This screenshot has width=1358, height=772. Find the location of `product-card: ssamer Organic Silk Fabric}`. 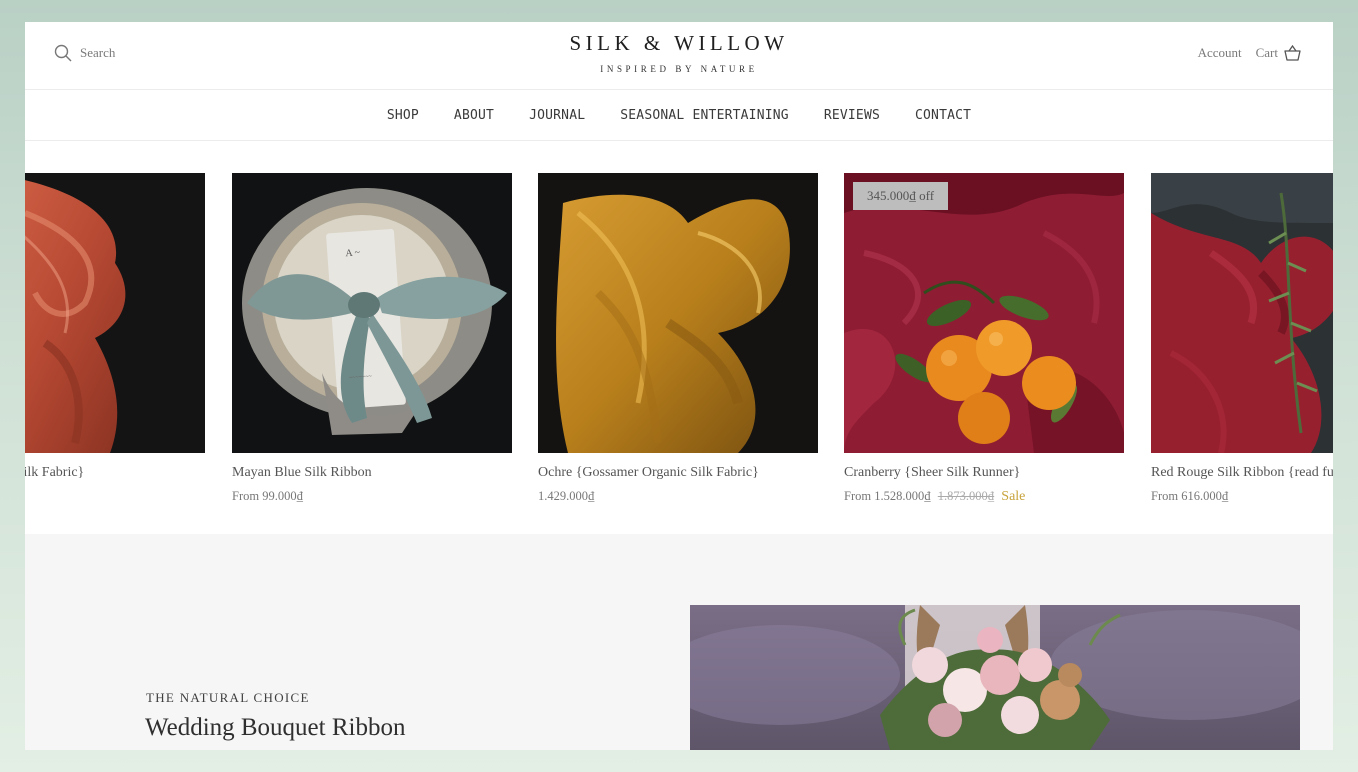

product-card: ssamer Organic Silk Fabric} is located at coordinates (115, 327).